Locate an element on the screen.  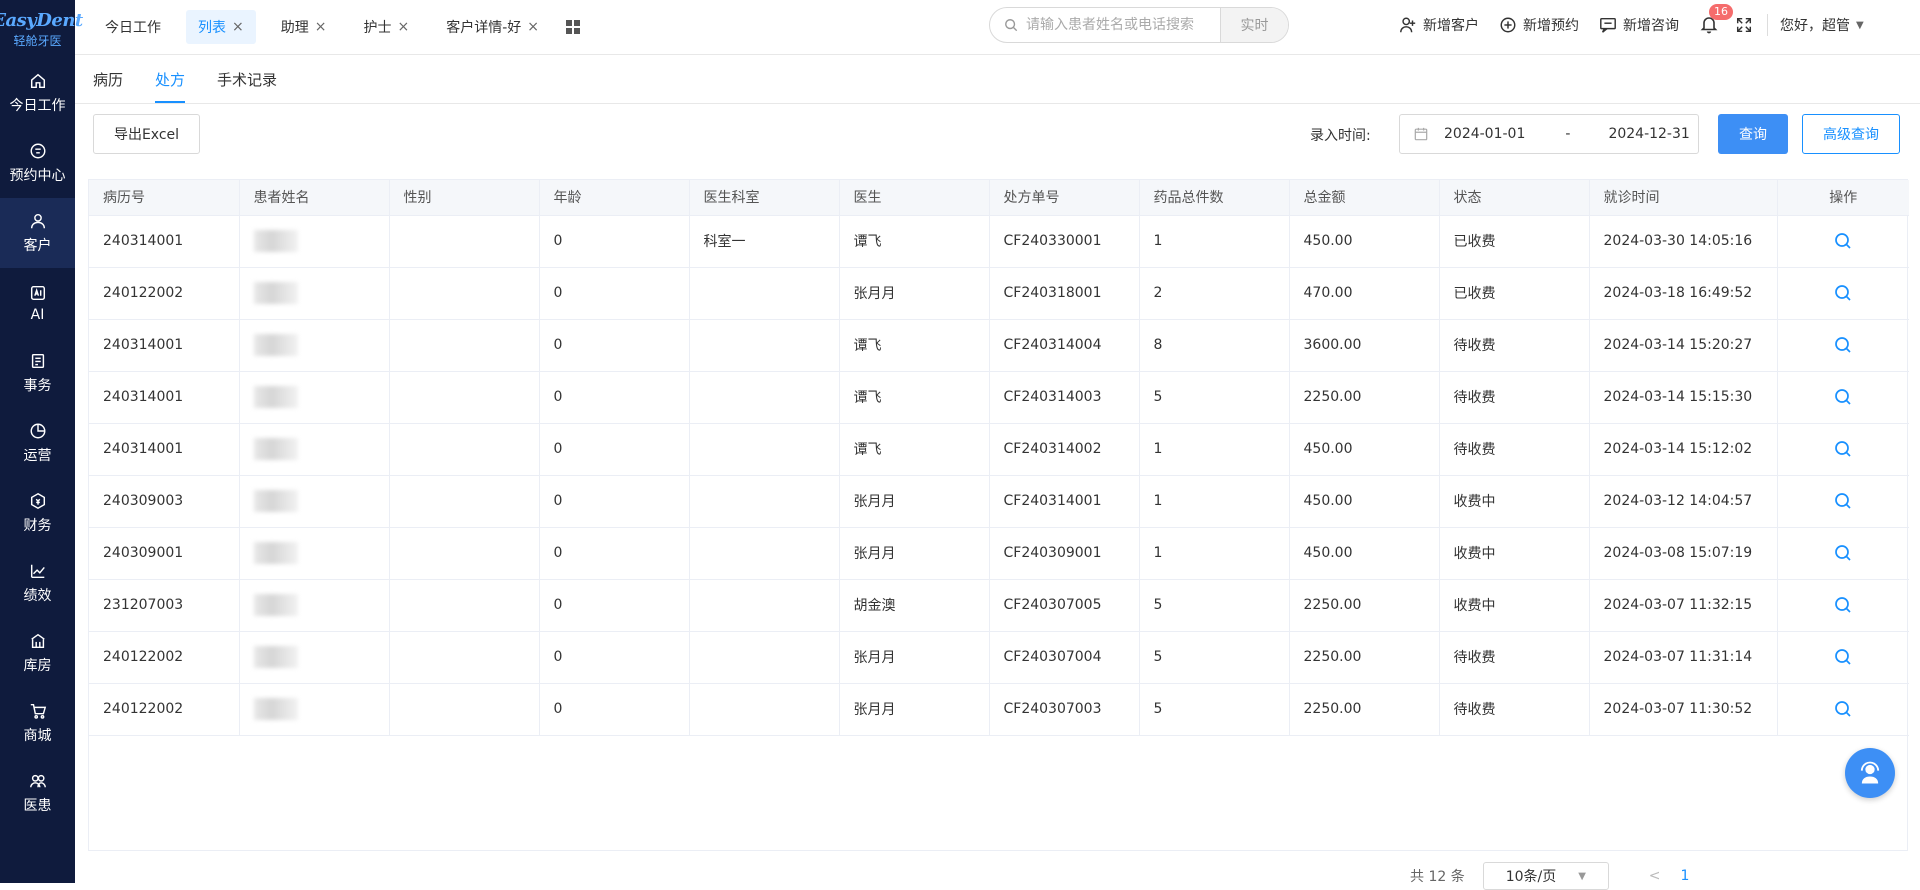
page-number-current: 1 is located at coordinates (1684, 876).